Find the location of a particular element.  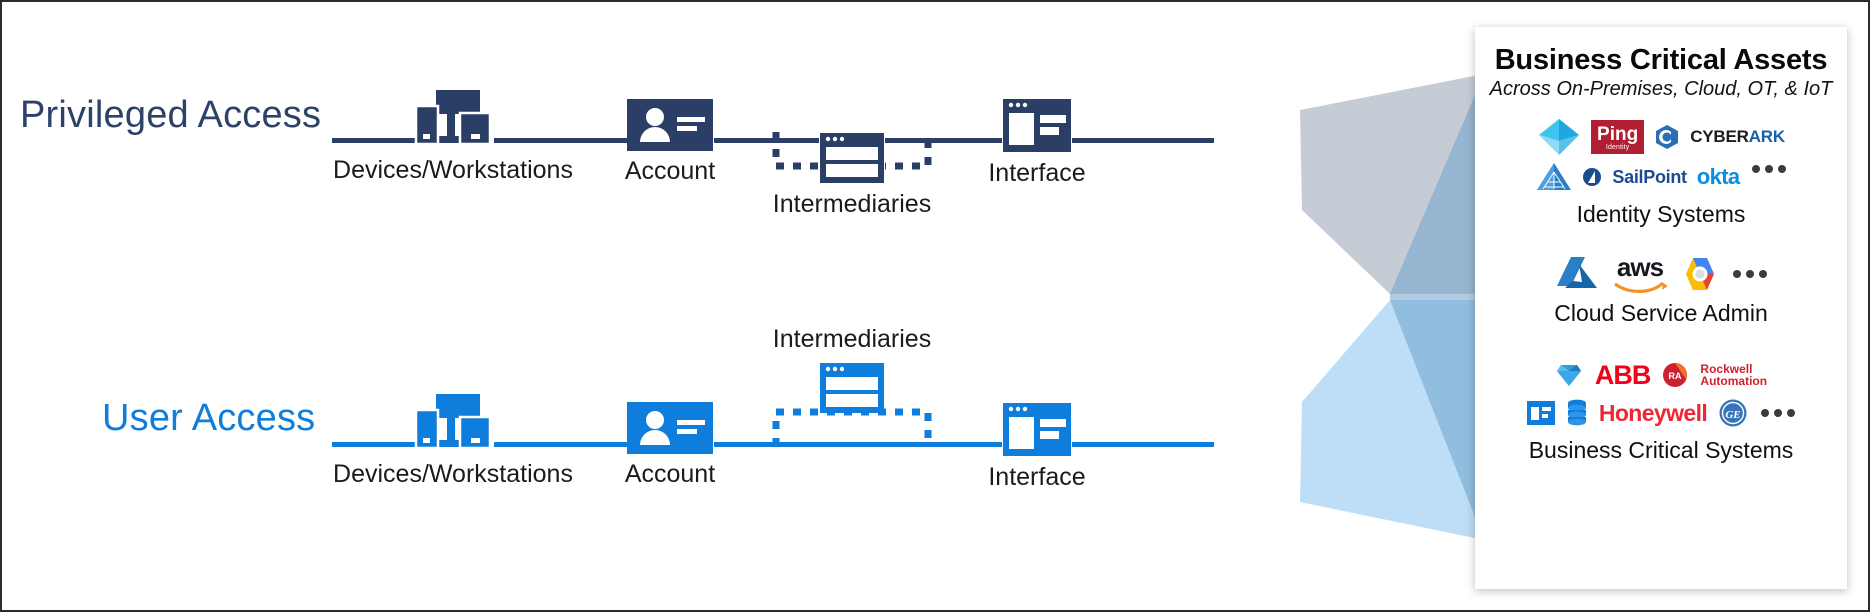

cyberark-mark-icon is located at coordinates (1667, 137).